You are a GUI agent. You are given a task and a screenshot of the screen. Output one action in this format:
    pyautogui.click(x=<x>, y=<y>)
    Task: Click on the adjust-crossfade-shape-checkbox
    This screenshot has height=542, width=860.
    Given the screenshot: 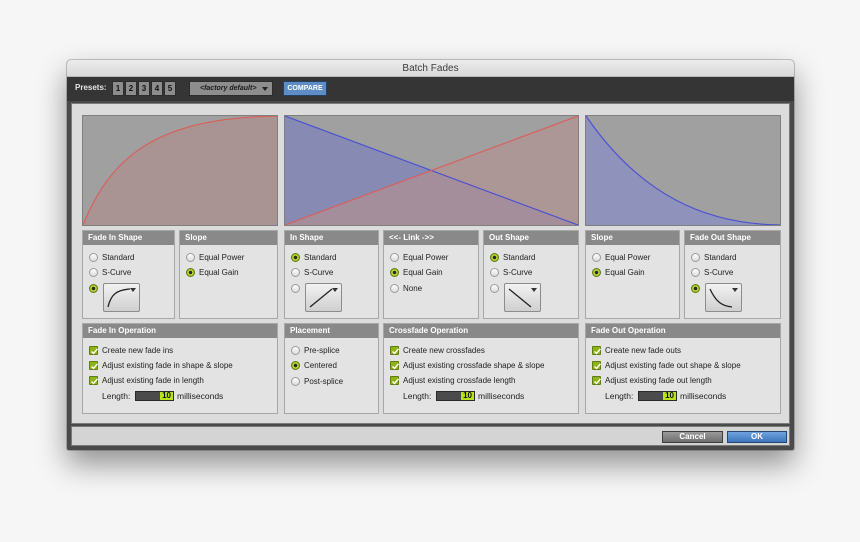 What is the action you would take?
    pyautogui.click(x=395, y=365)
    